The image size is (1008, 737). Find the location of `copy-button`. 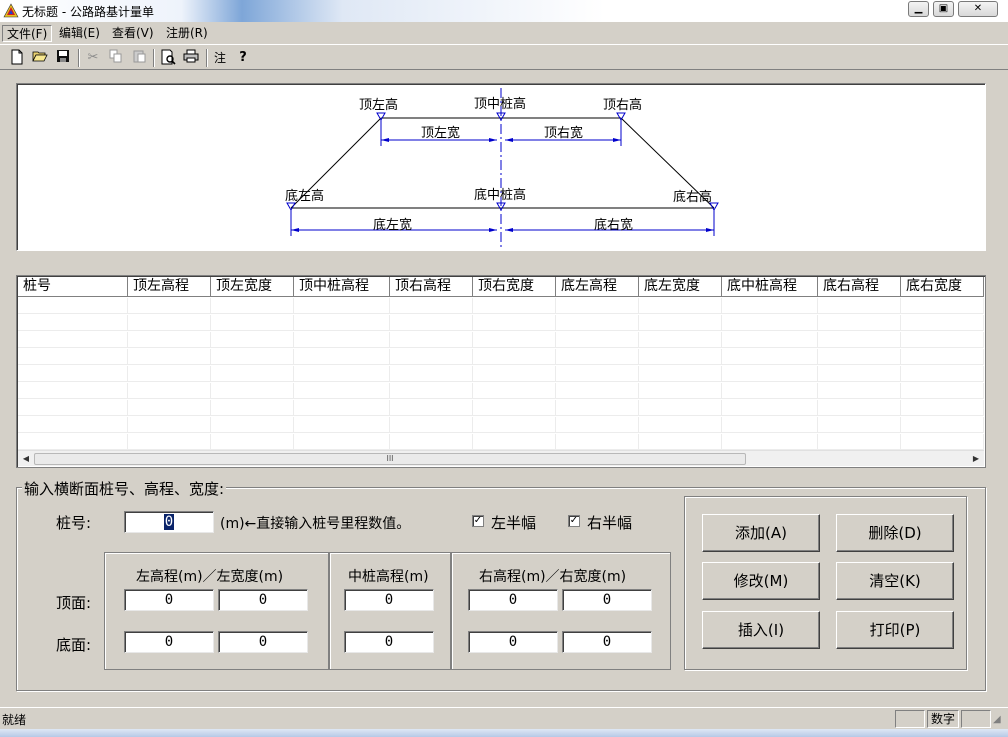

copy-button is located at coordinates (116, 58).